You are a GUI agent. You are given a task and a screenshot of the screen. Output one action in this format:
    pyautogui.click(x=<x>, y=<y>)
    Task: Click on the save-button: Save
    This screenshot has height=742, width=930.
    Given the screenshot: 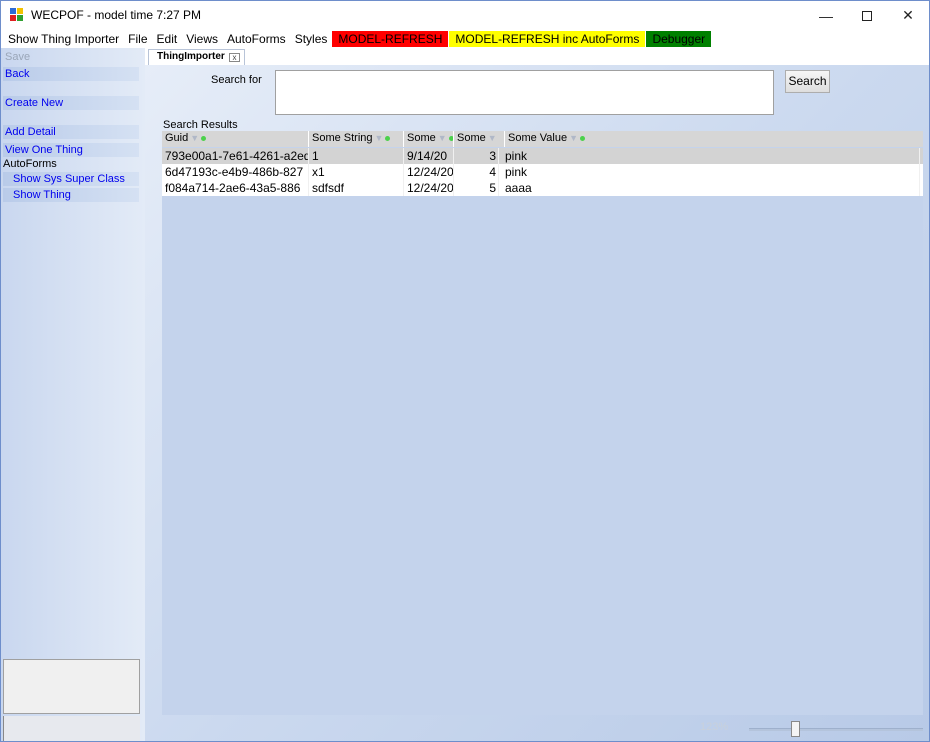 What is the action you would take?
    pyautogui.click(x=71, y=57)
    